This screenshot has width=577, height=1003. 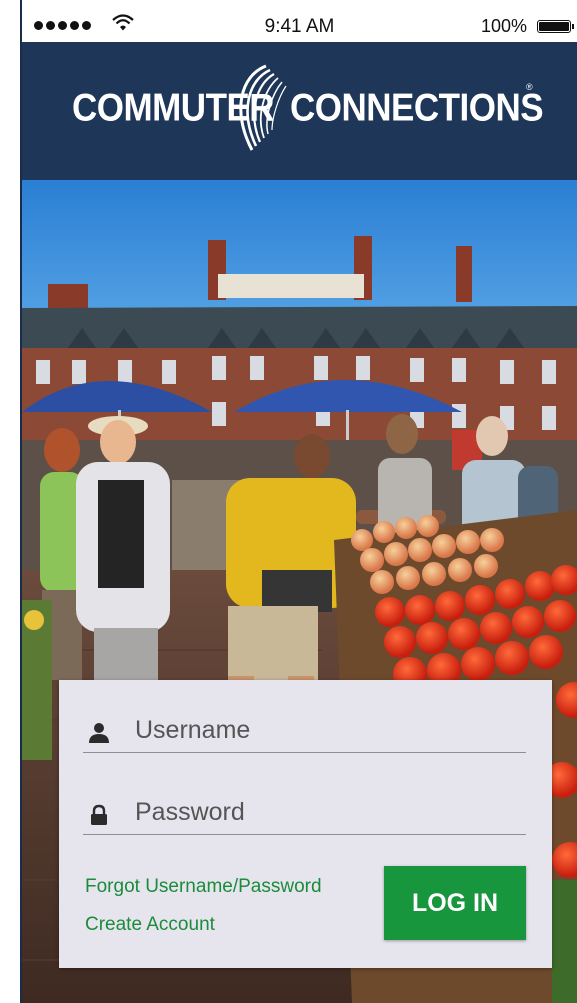 I want to click on logo-text-right: CONNECTIONS, so click(x=417, y=108).